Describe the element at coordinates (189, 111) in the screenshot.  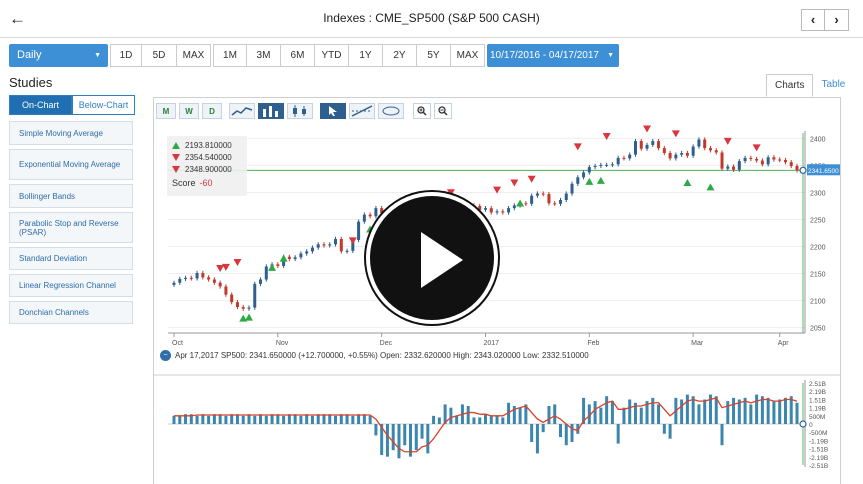
I see `signal-w-icon: W` at that location.